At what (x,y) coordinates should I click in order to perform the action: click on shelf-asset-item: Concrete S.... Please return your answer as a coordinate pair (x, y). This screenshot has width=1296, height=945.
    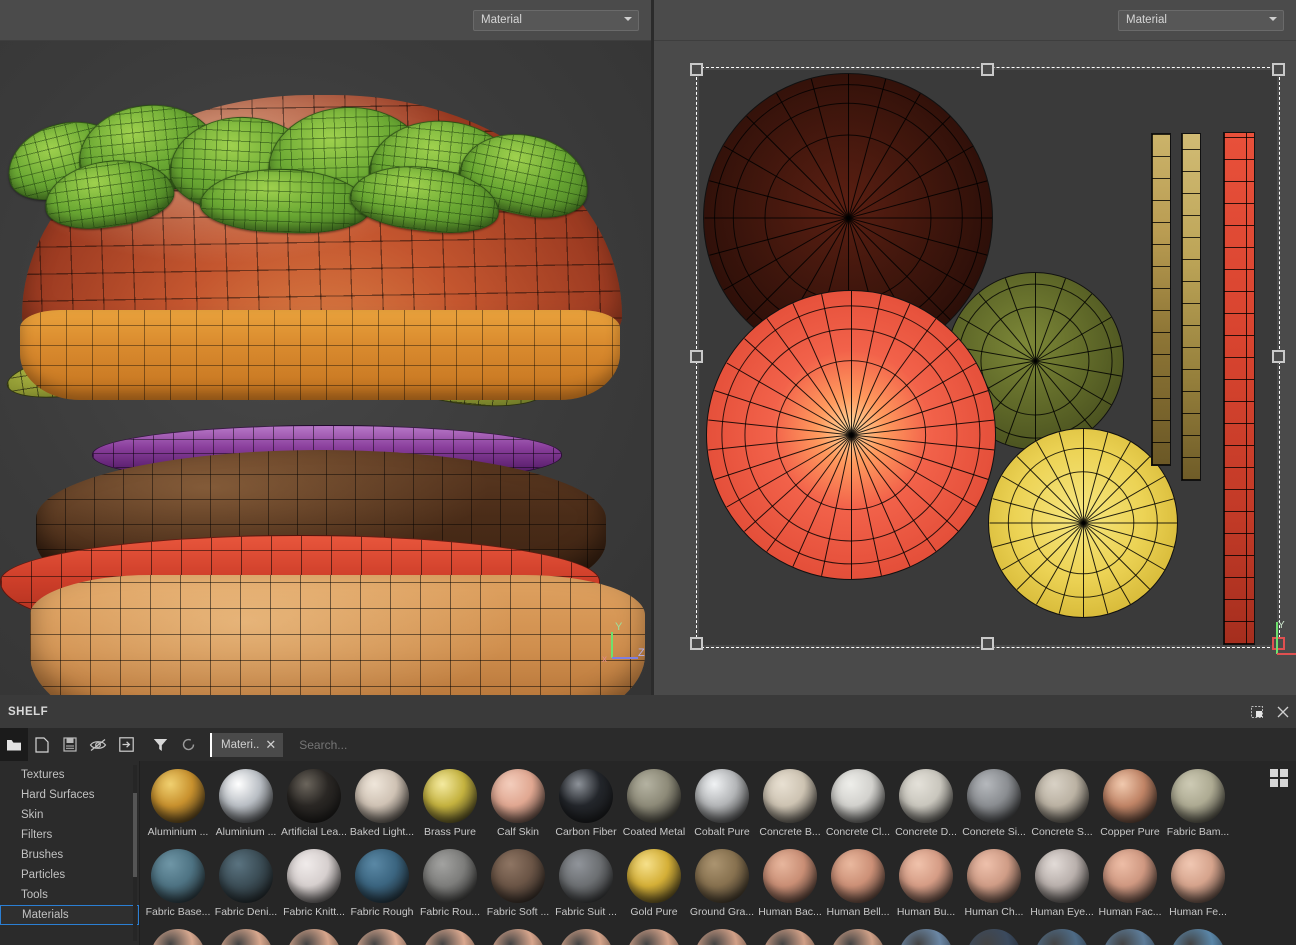
    Looking at the image, I should click on (1062, 805).